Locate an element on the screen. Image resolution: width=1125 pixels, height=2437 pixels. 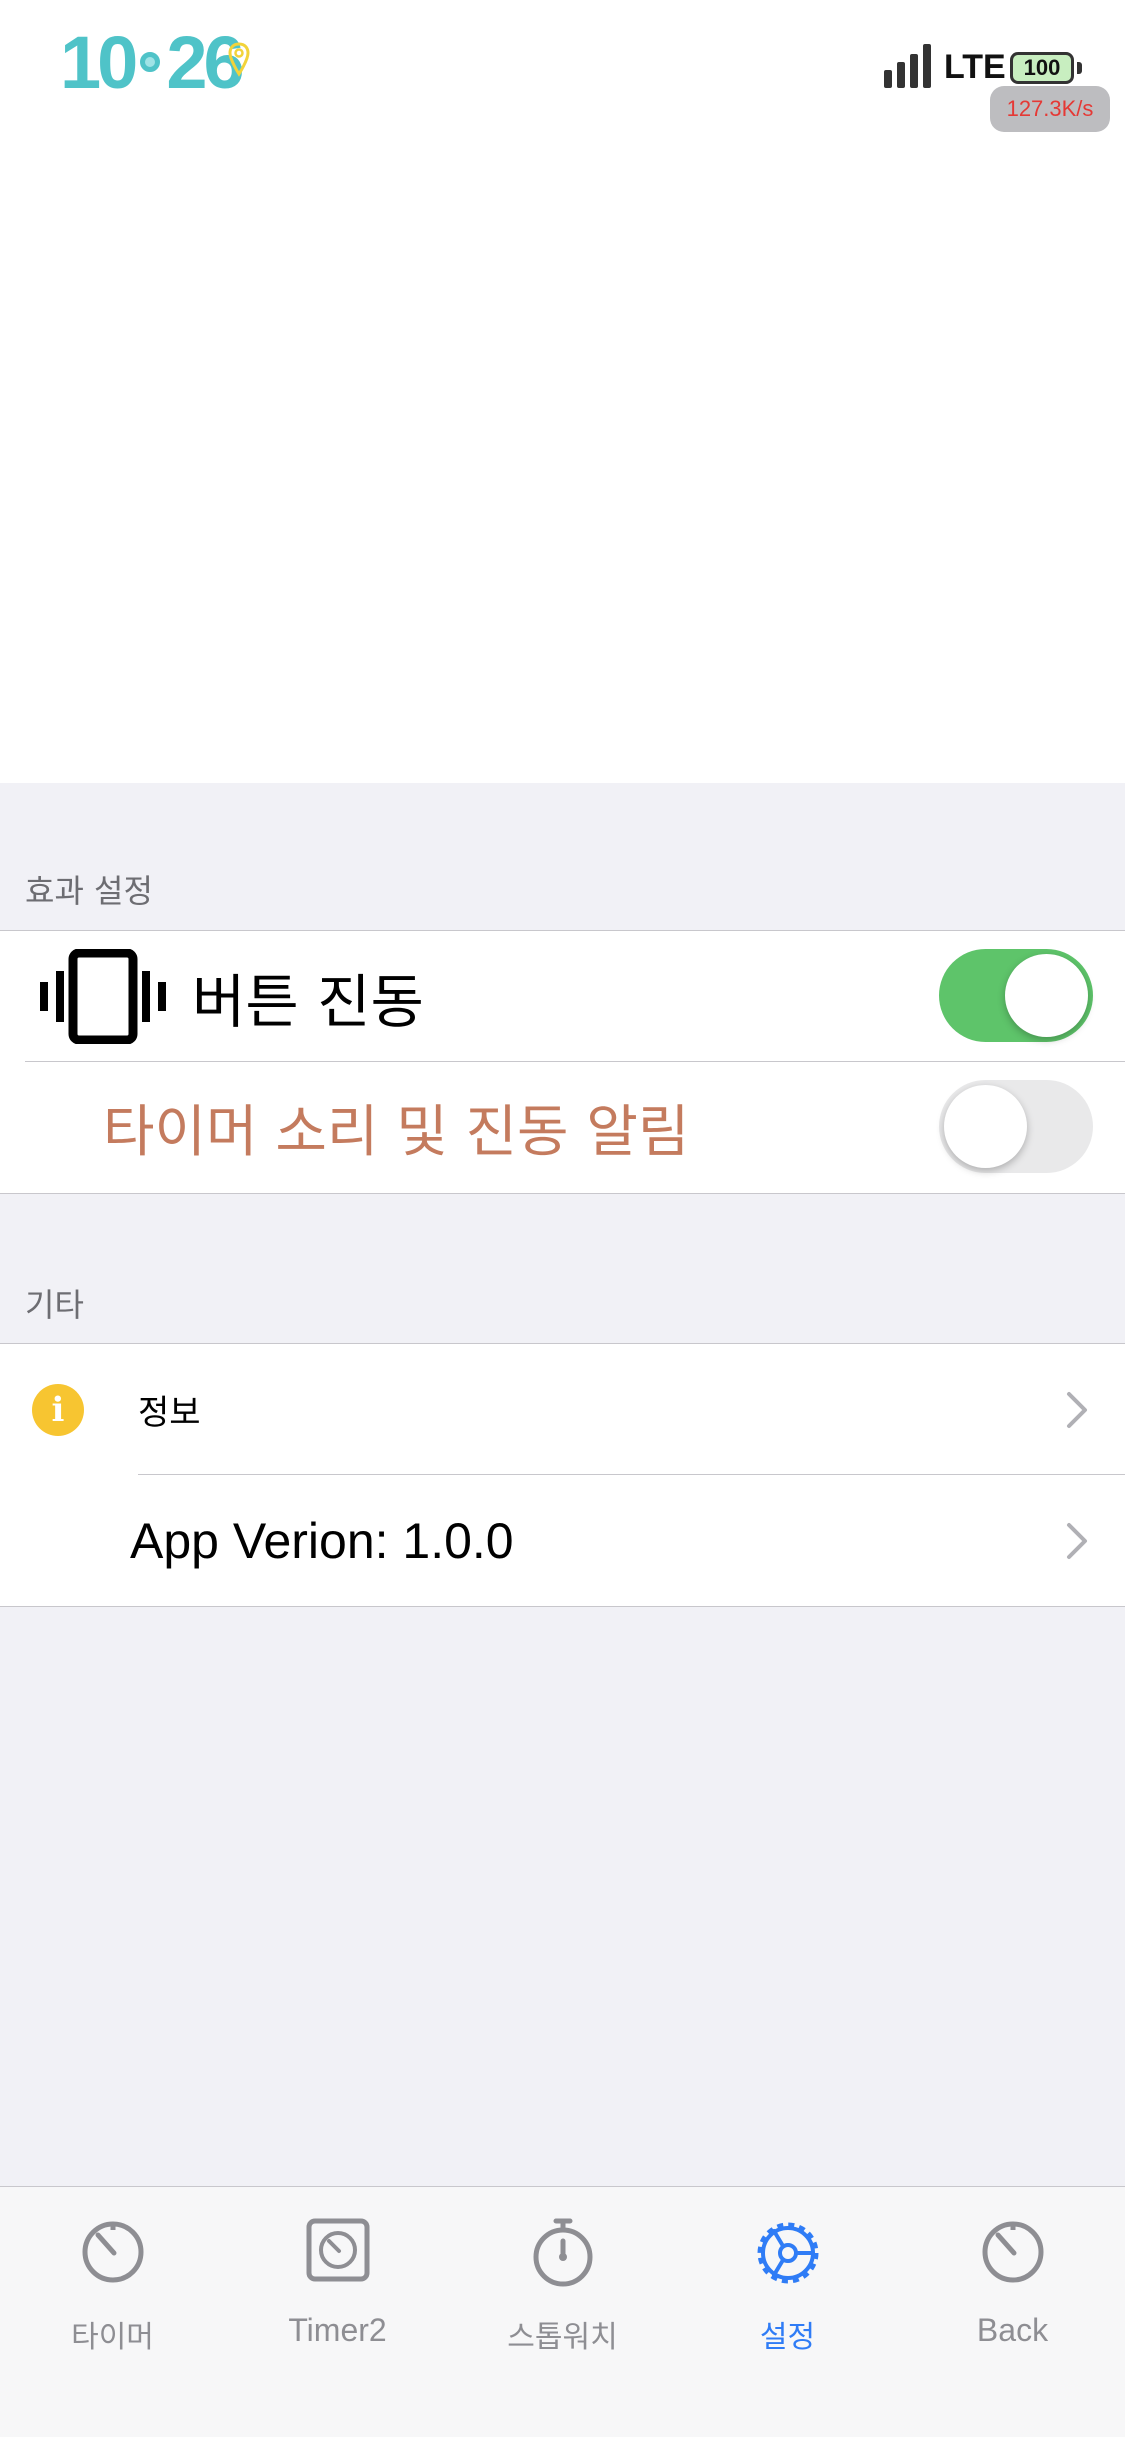
location-pin-icon is located at coordinates (239, 59).